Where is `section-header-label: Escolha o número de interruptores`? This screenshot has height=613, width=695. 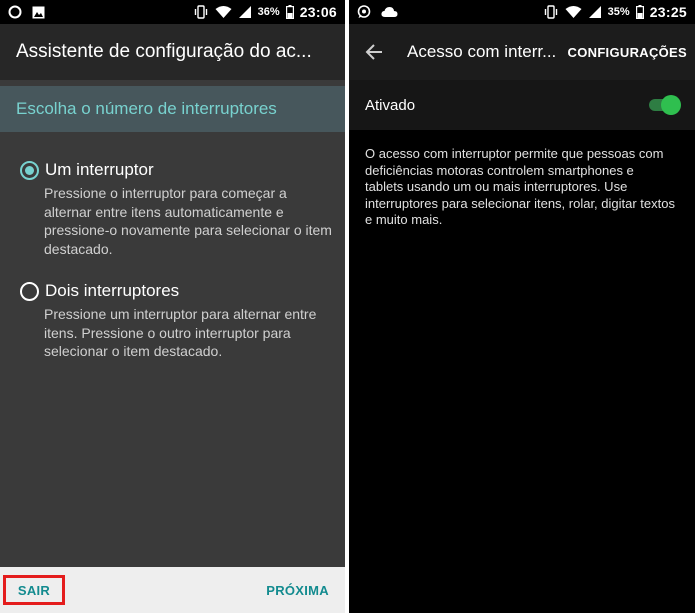
section-header-label: Escolha o número de interruptores is located at coordinates (146, 108).